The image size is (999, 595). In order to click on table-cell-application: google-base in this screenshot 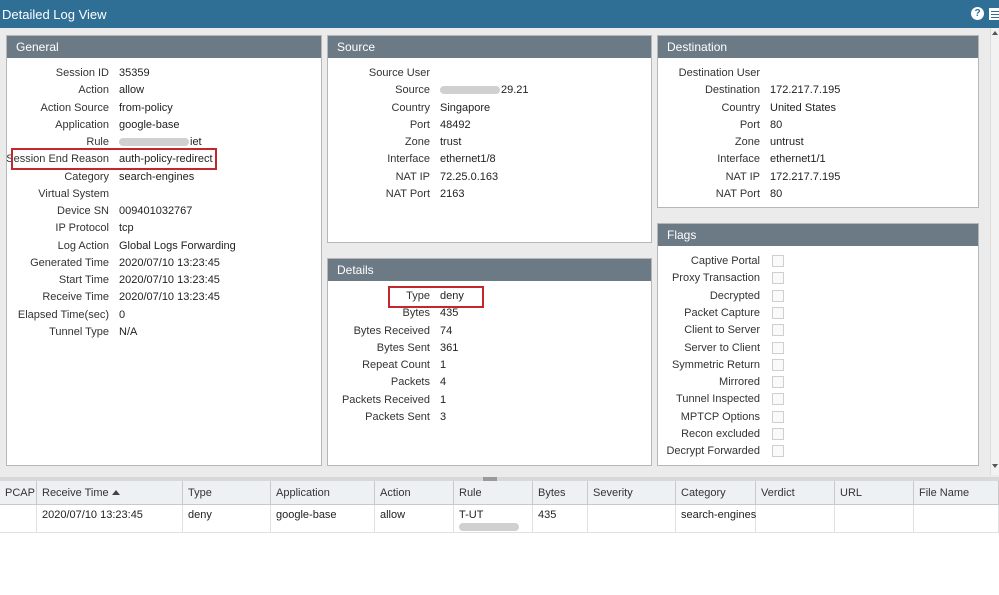, I will do `click(323, 519)`.